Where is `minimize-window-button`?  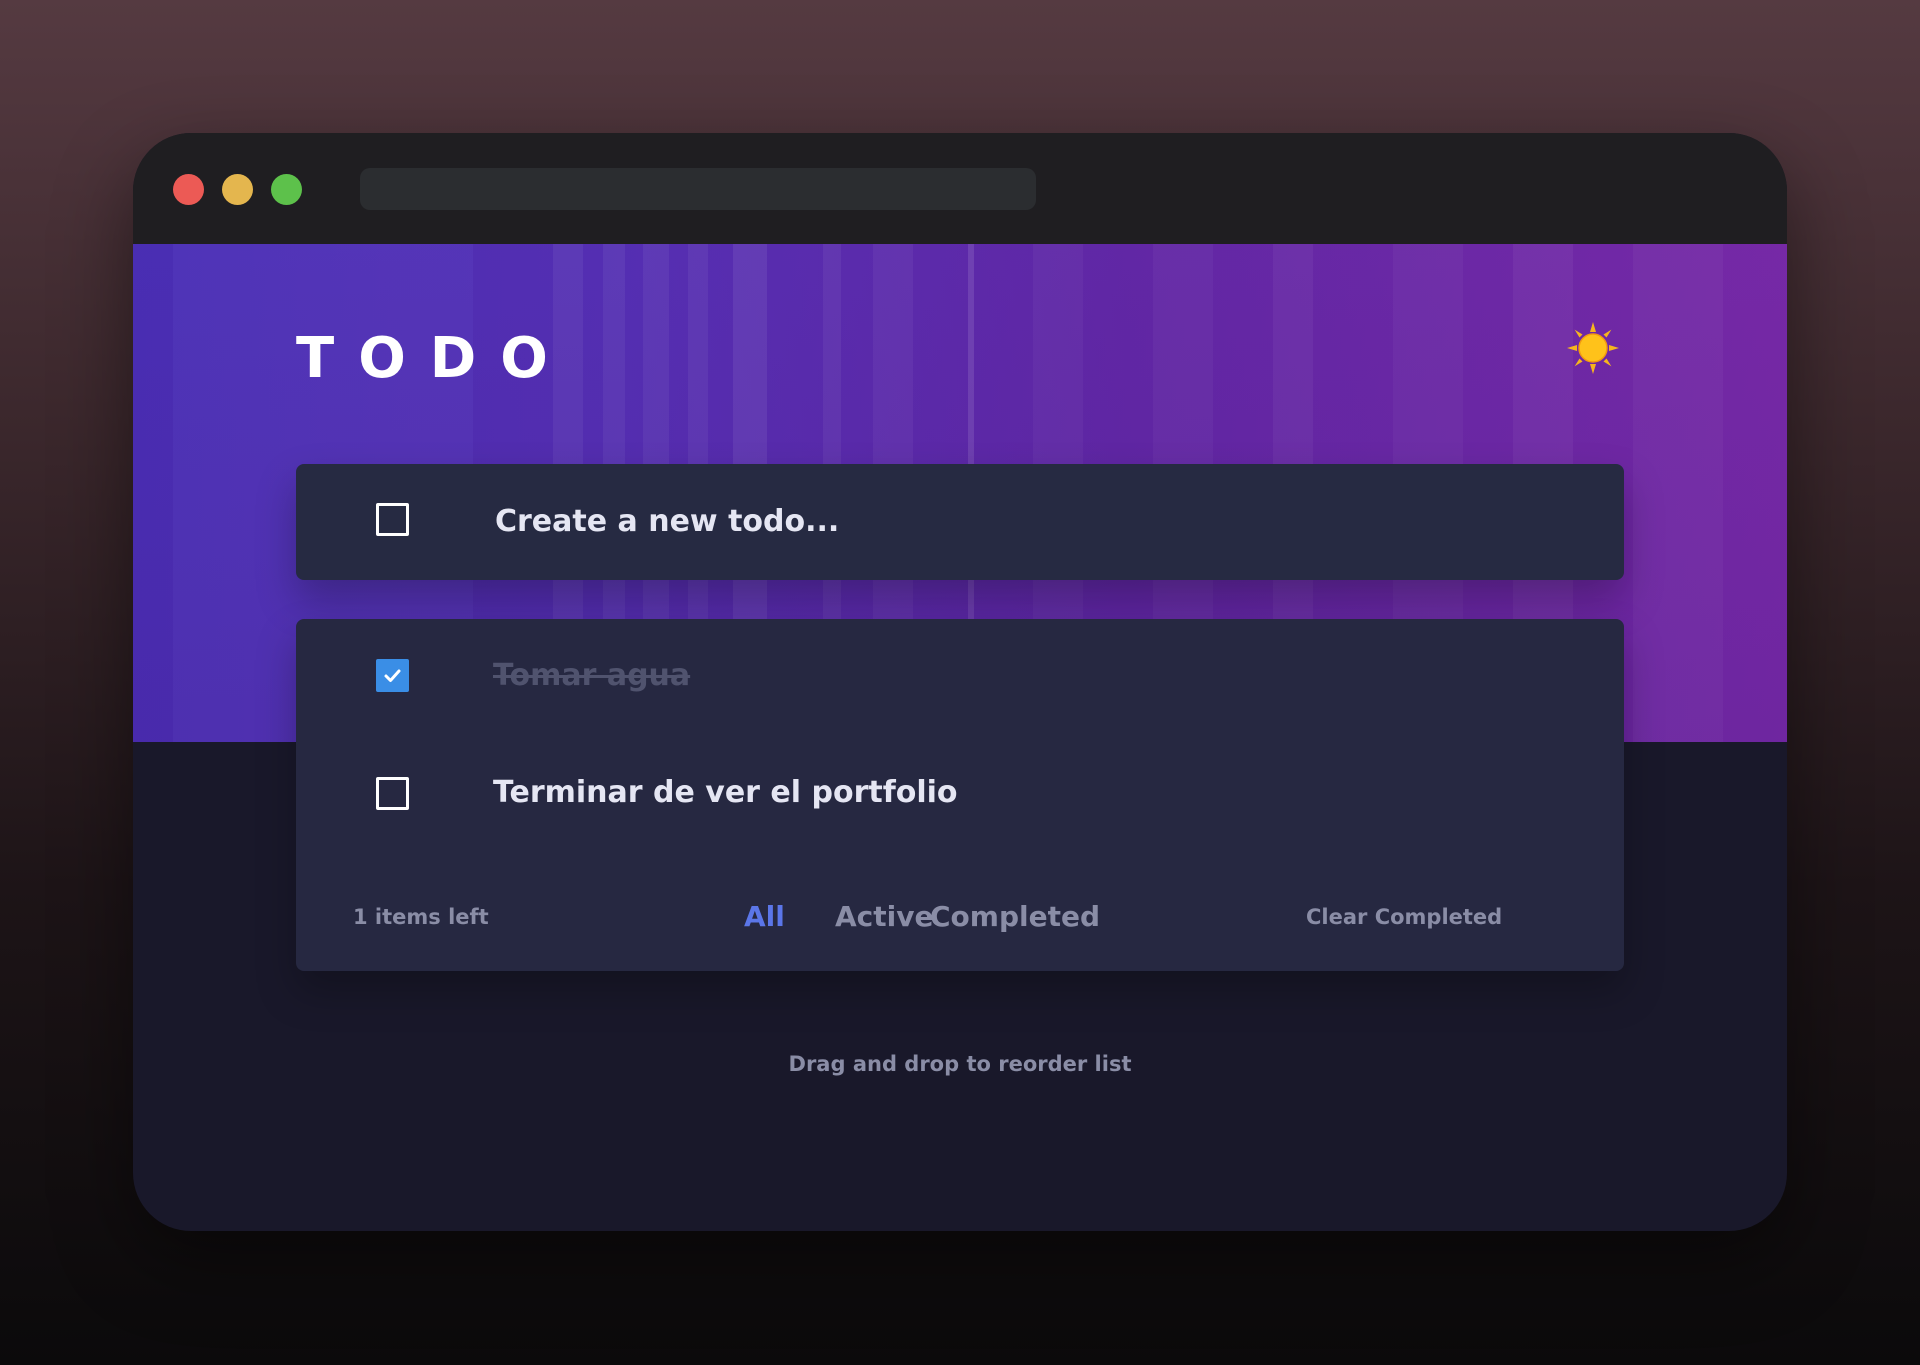
minimize-window-button is located at coordinates (237, 189).